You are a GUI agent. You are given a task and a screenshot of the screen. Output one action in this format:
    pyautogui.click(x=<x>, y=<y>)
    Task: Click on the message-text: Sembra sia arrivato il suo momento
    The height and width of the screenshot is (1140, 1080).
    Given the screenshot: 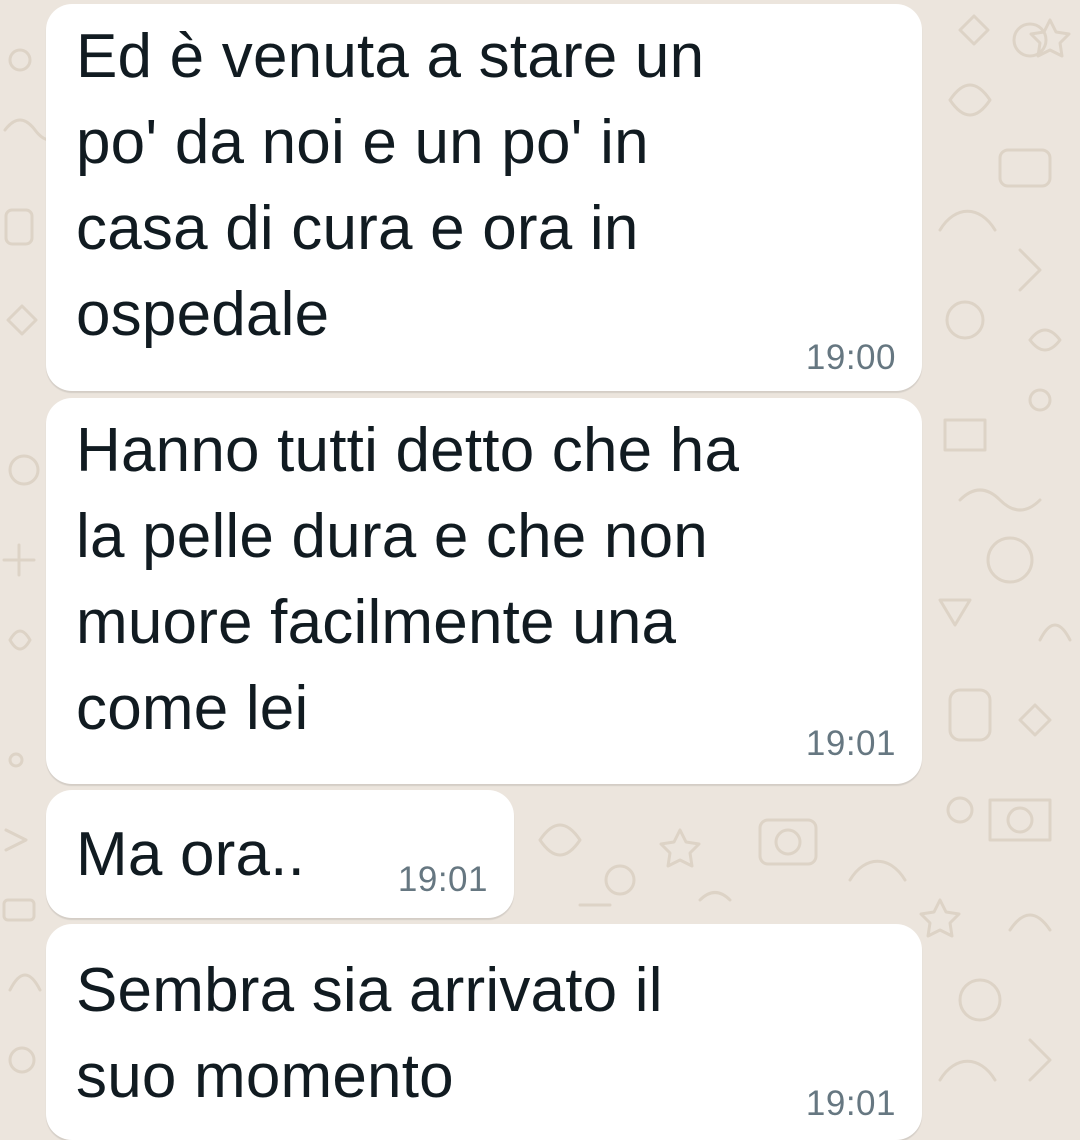 What is the action you would take?
    pyautogui.click(x=369, y=1033)
    